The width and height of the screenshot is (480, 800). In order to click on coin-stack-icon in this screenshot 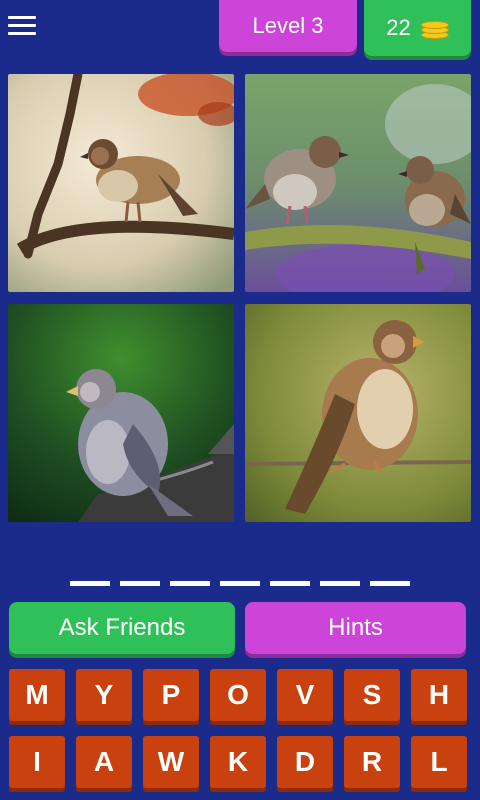, I will do `click(434, 28)`.